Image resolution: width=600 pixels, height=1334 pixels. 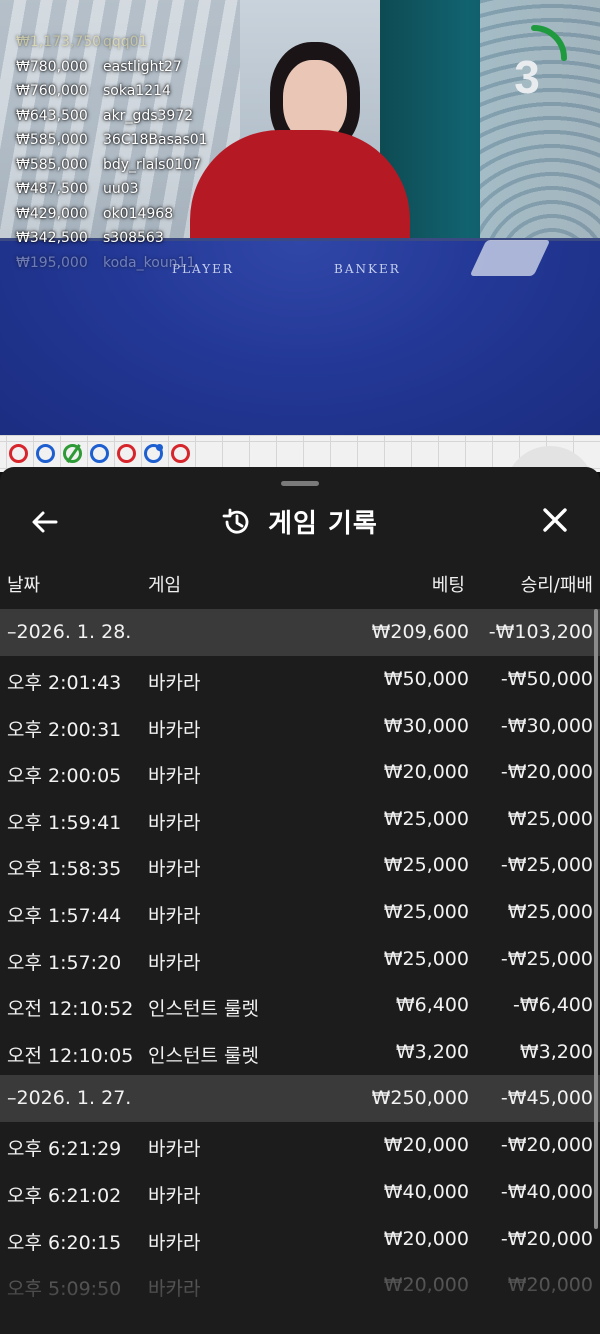 I want to click on group-bet-total: ₩209,600, so click(x=420, y=632).